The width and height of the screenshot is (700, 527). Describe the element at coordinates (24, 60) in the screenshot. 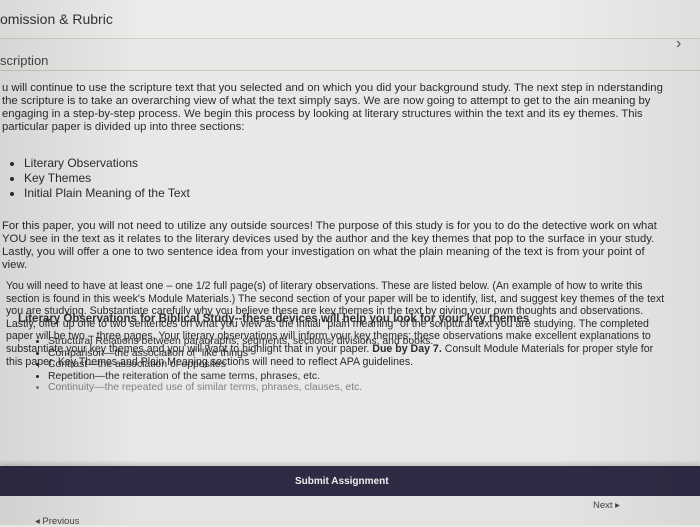

I see `section-label: scription` at that location.